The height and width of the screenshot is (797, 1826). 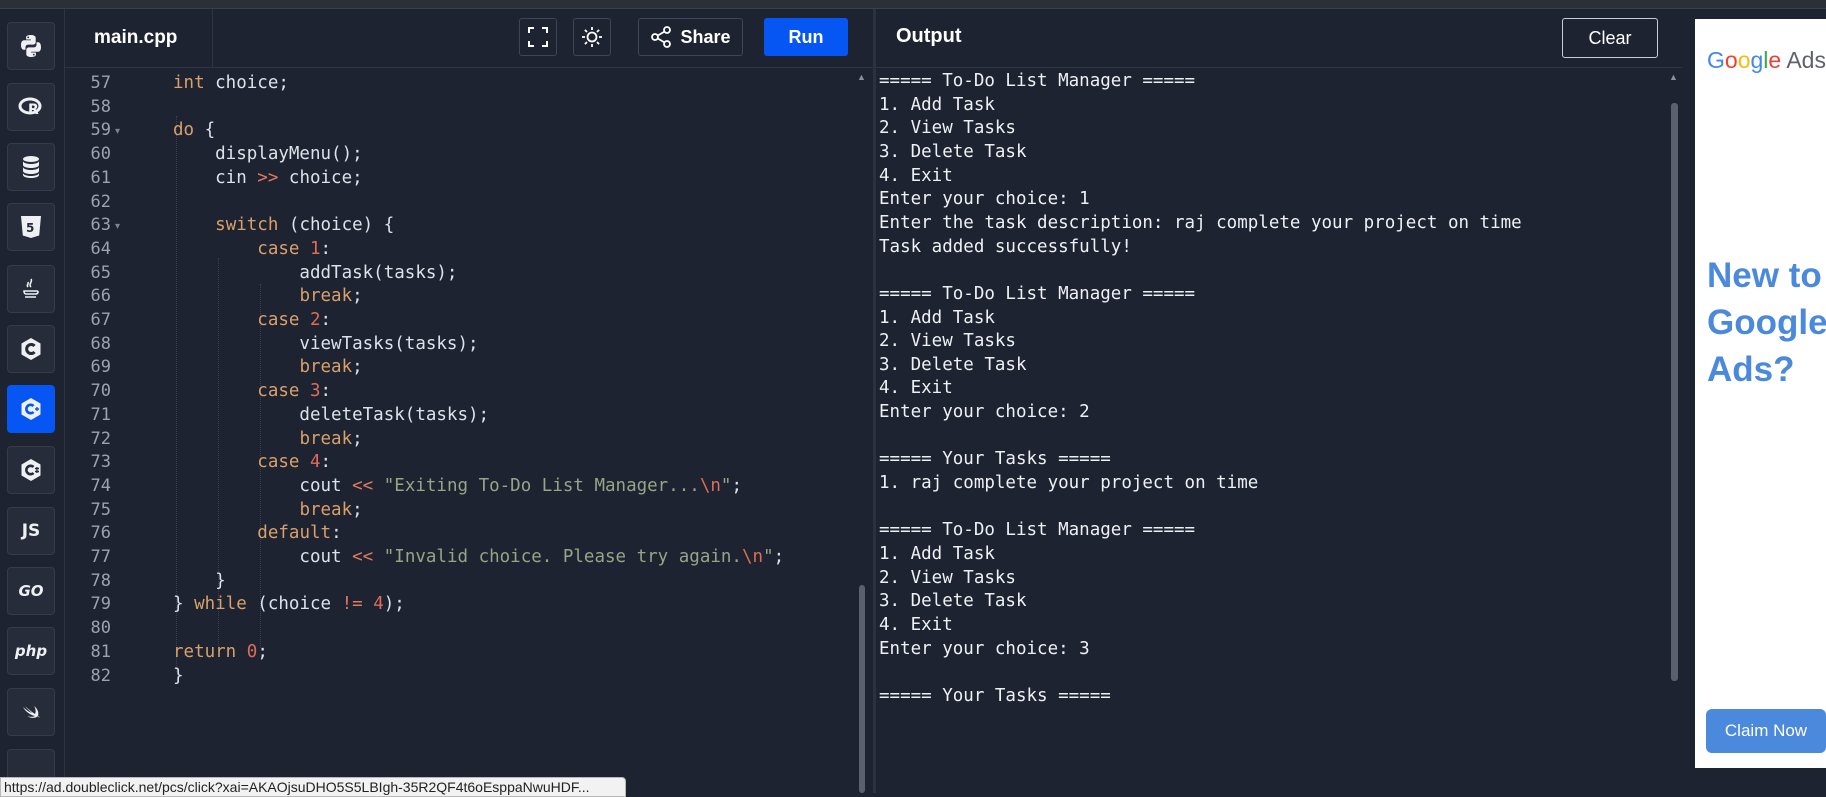 I want to click on go-label: GO, so click(x=31, y=591).